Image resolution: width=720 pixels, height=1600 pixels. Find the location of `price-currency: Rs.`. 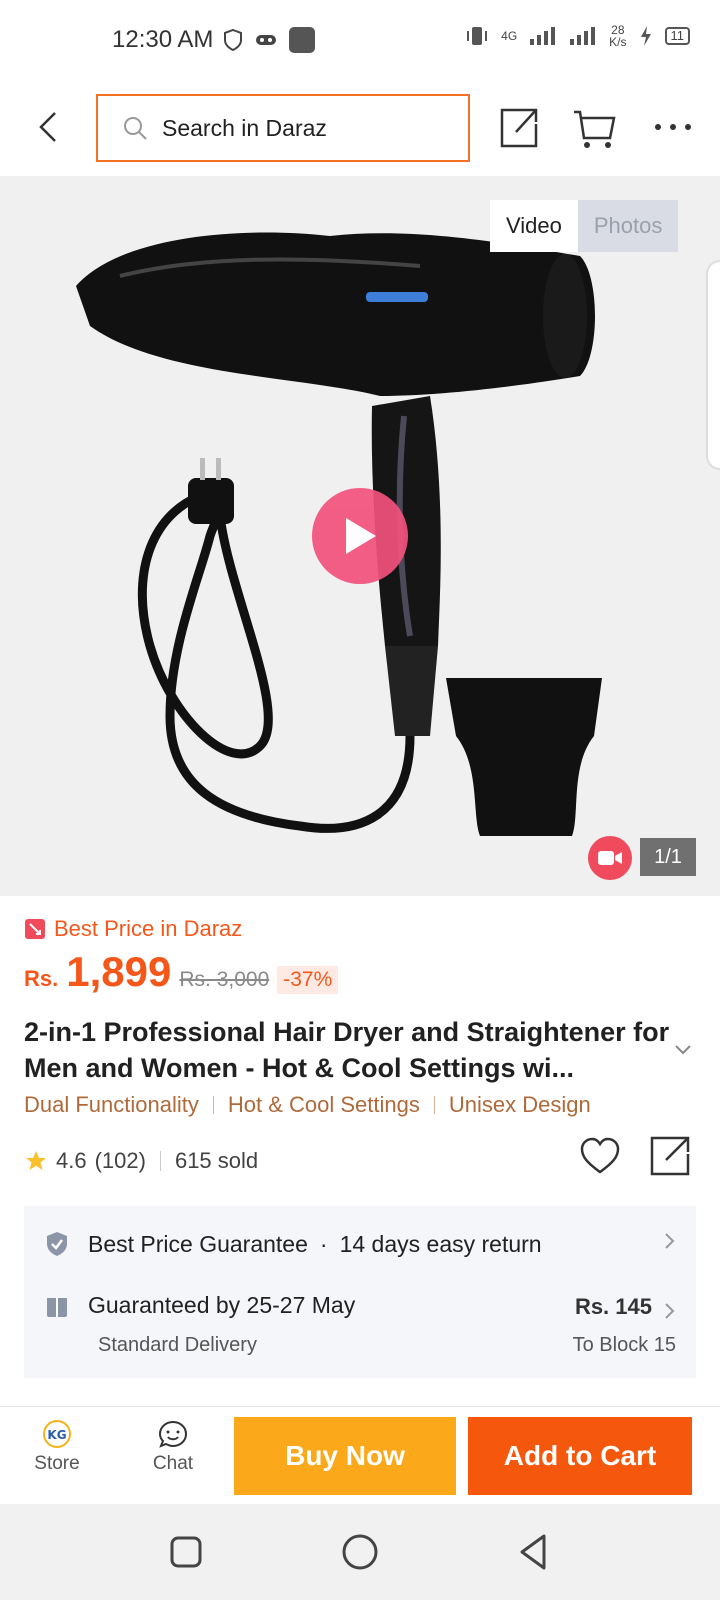

price-currency: Rs. is located at coordinates (41, 978).